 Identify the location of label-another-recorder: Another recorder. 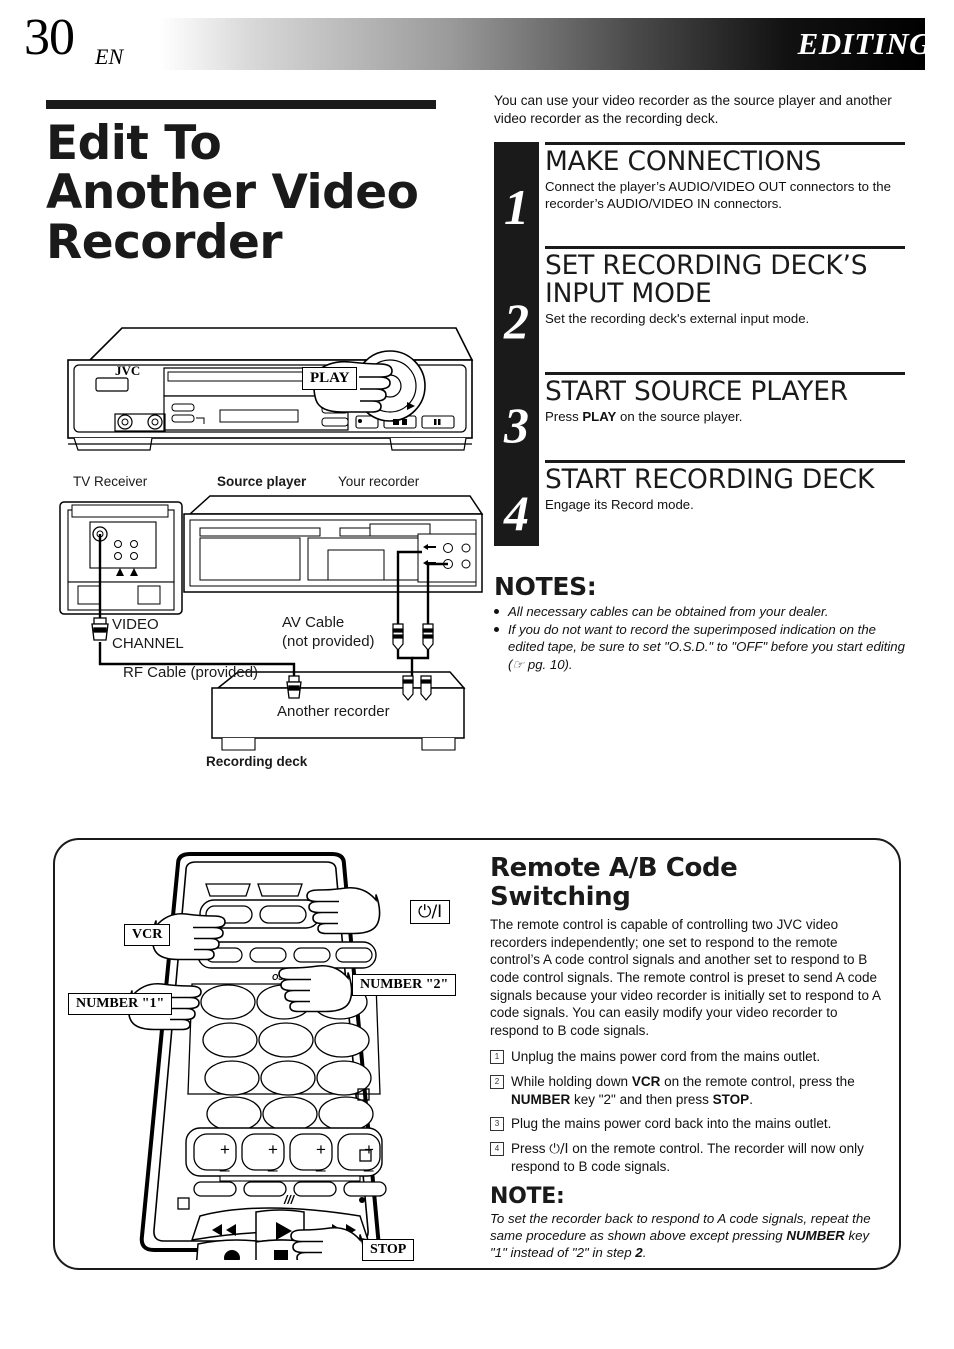
(333, 711).